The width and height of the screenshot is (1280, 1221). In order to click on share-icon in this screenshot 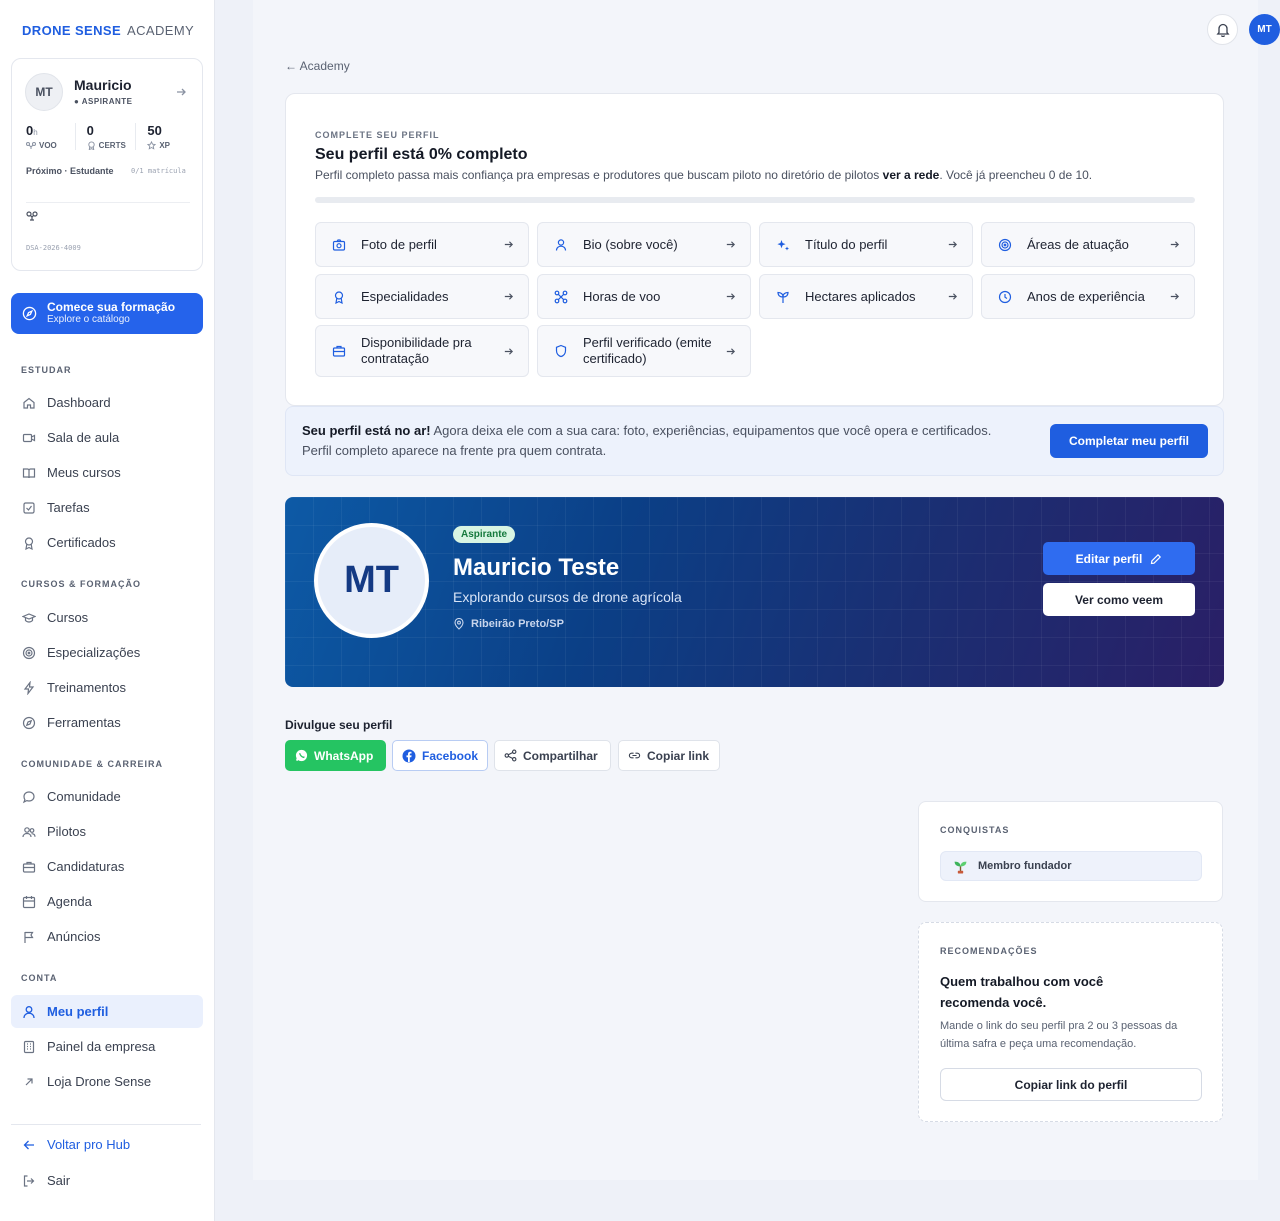, I will do `click(510, 755)`.